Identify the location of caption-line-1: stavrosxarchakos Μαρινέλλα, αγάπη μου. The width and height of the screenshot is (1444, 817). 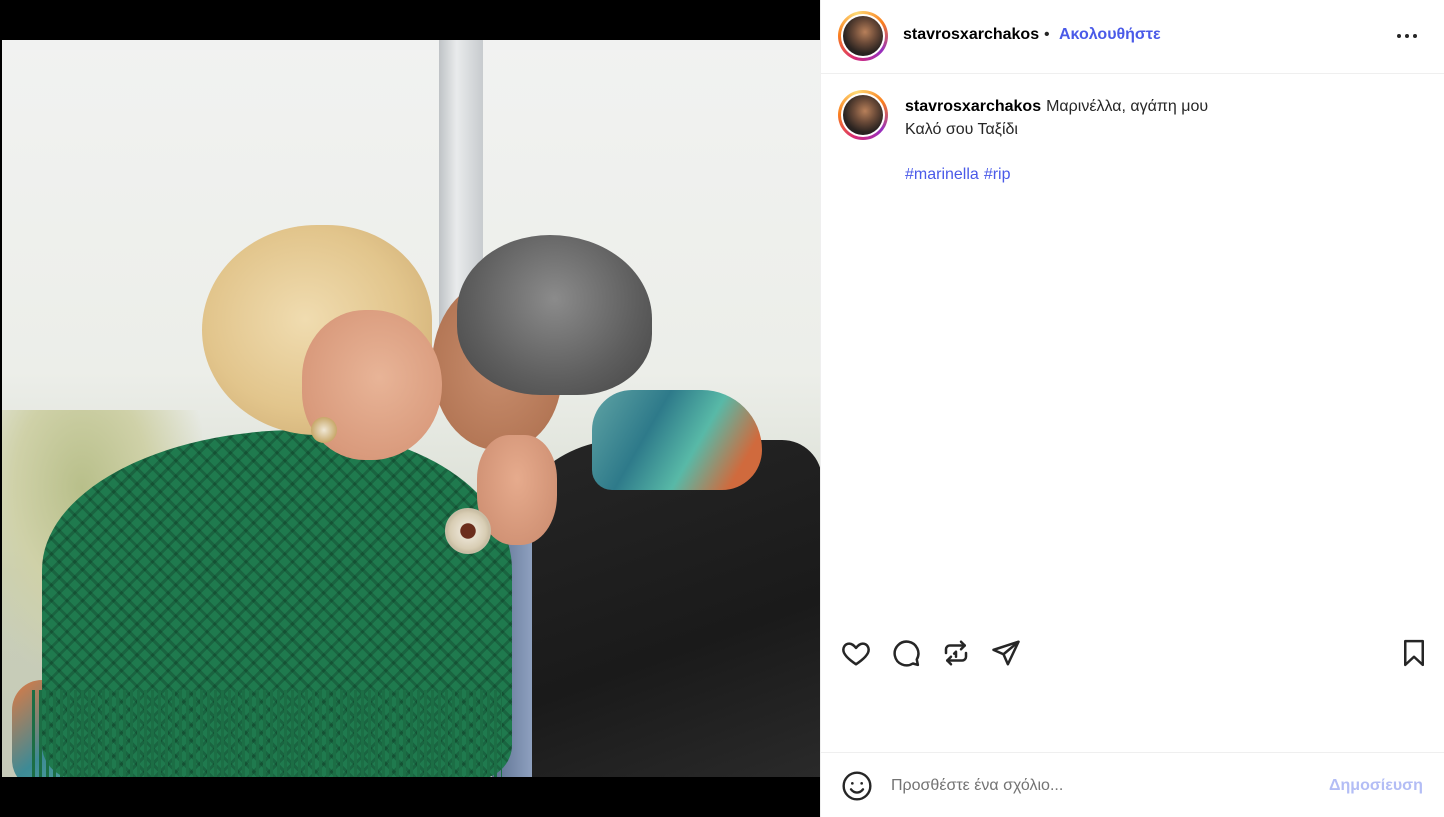
(1056, 107).